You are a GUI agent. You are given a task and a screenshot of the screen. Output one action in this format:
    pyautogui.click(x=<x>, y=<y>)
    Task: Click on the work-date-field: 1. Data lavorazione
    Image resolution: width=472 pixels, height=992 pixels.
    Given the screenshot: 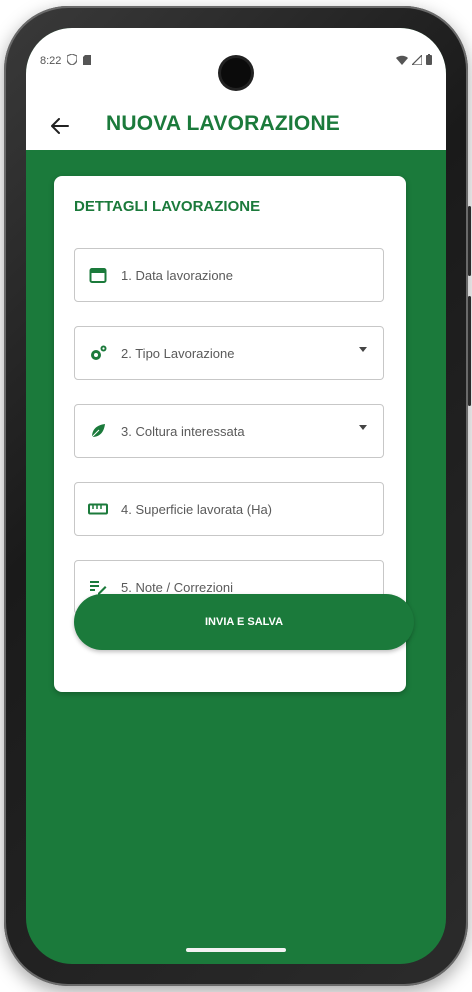 What is the action you would take?
    pyautogui.click(x=229, y=275)
    